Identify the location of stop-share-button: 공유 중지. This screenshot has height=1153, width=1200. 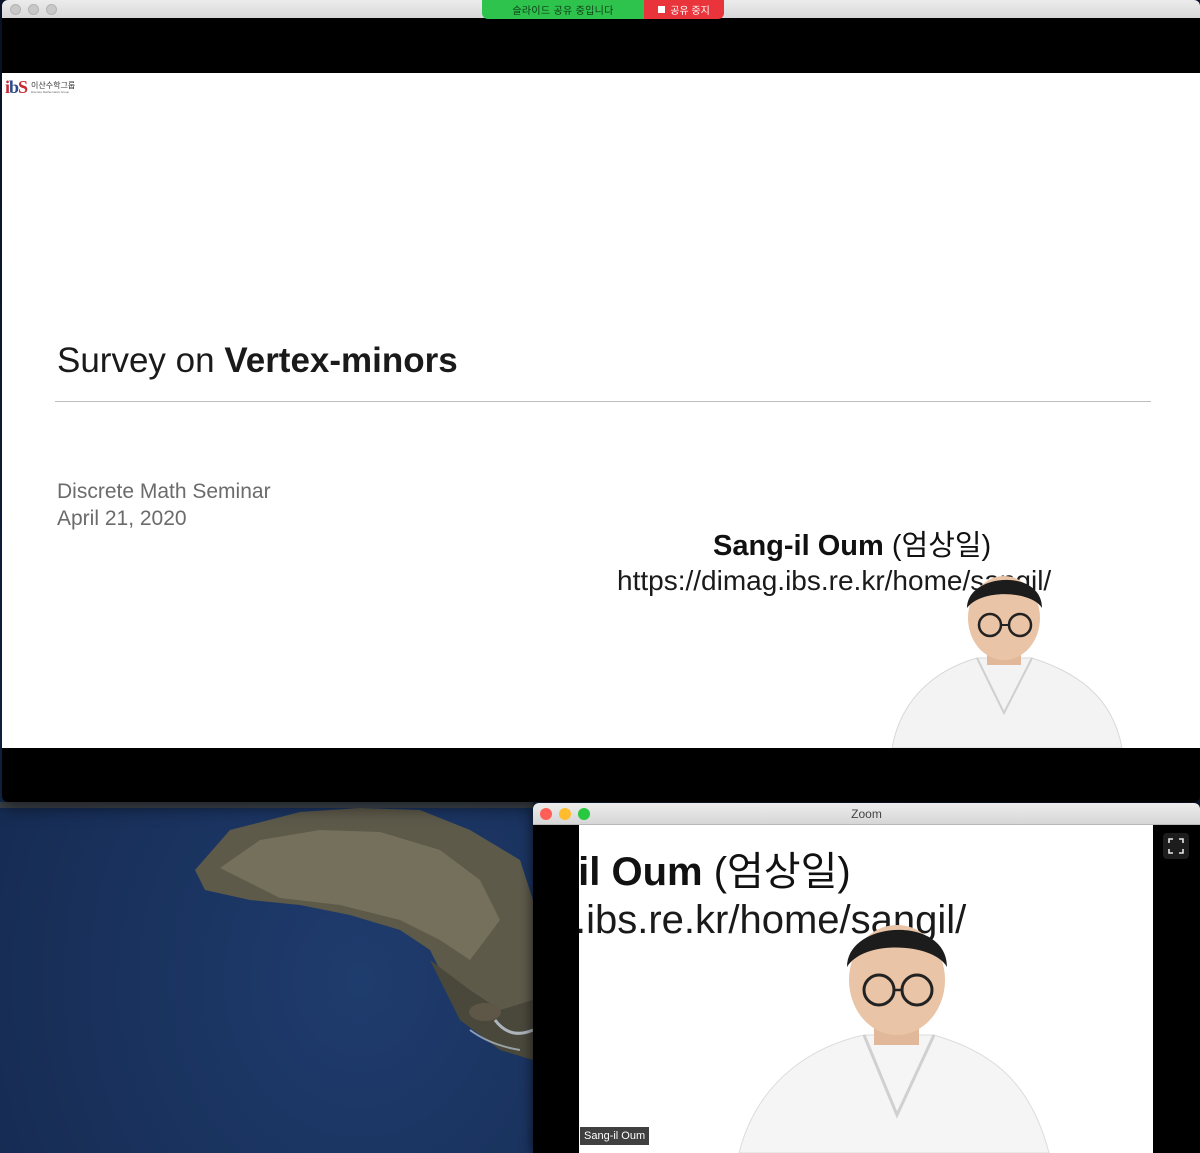
(684, 9).